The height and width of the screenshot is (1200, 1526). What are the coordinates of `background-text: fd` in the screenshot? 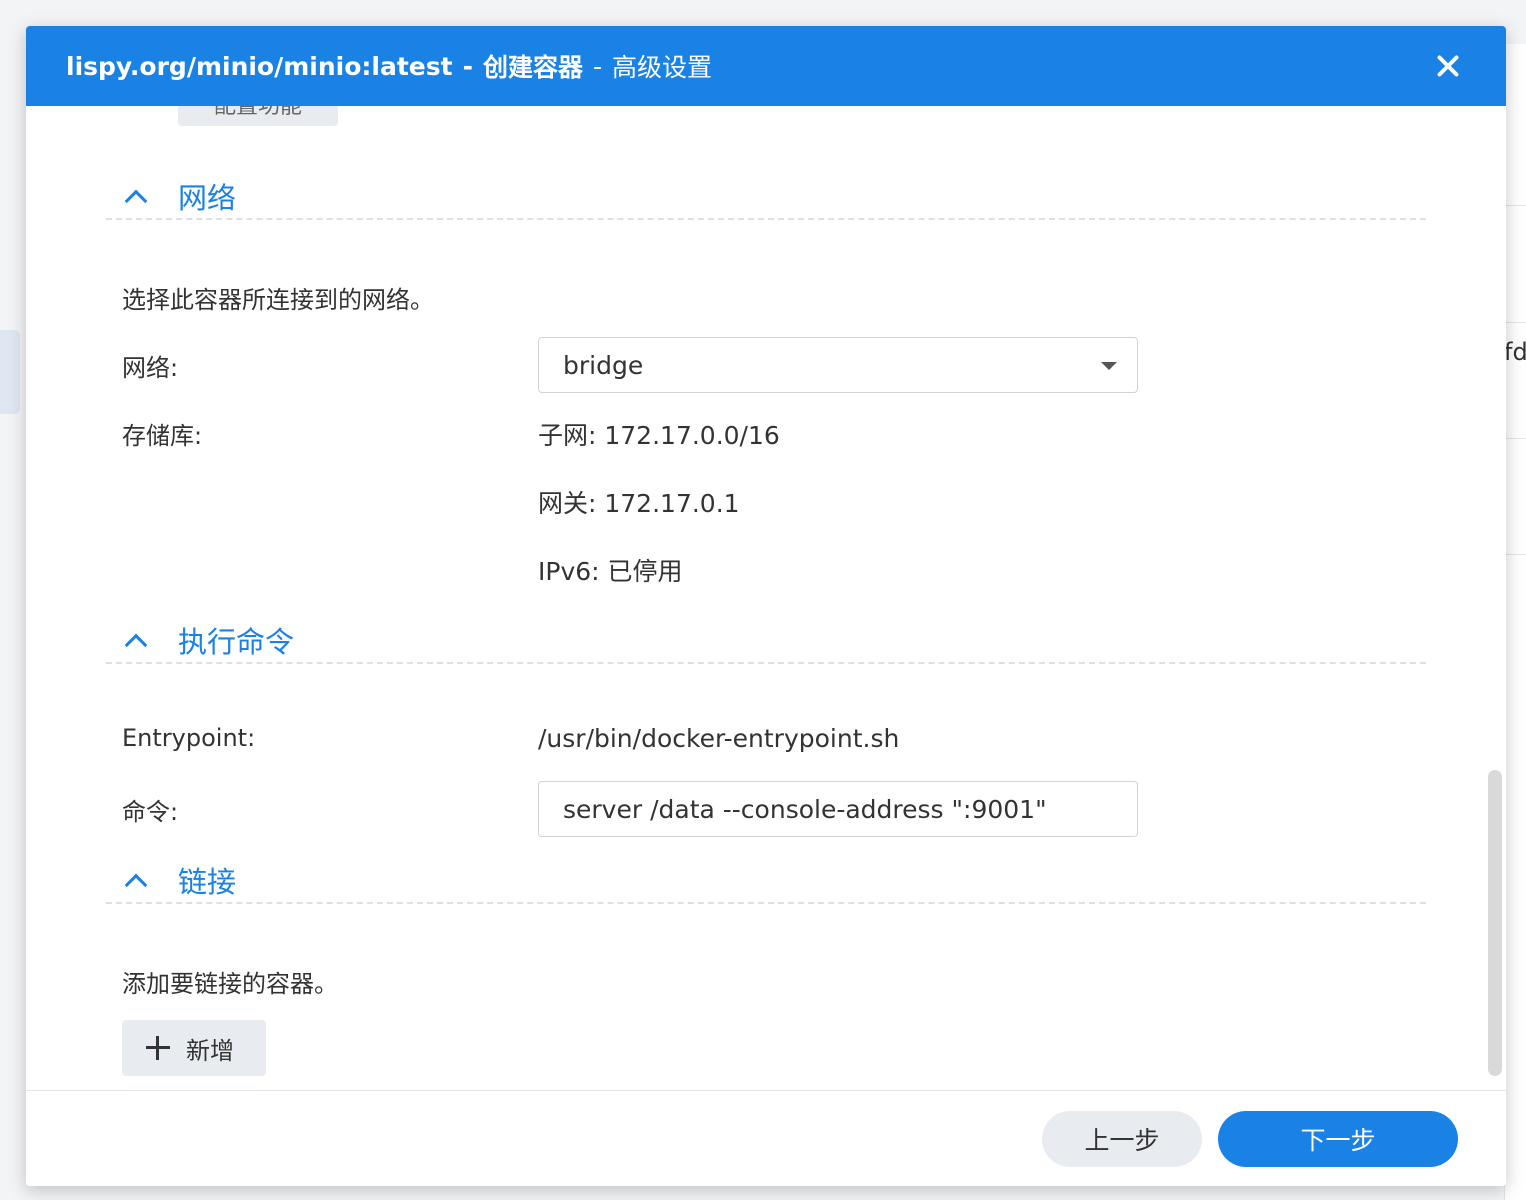 It's located at (1515, 352).